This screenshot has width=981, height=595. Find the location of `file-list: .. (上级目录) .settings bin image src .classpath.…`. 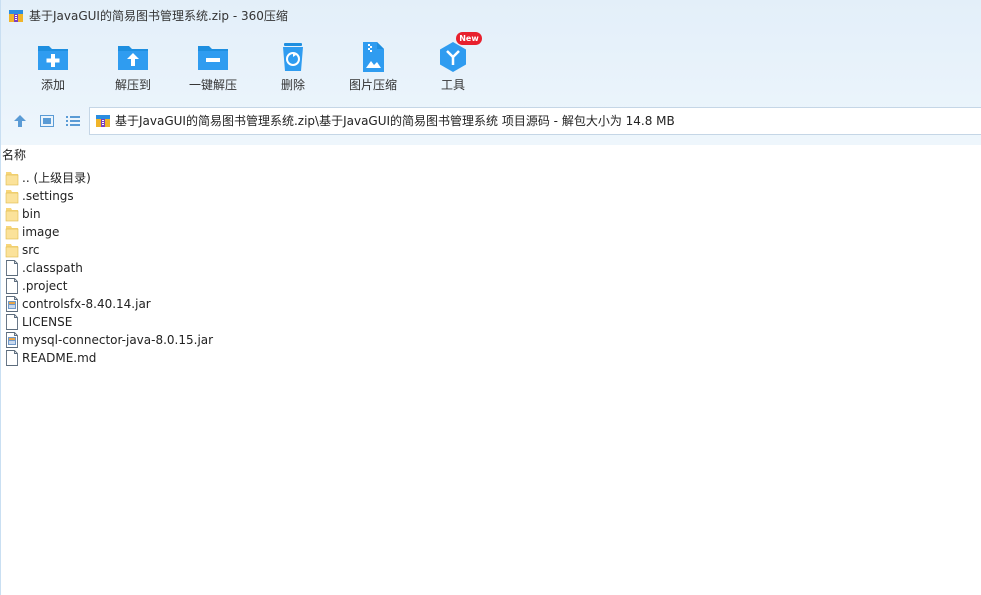

file-list: .. (上级目录) .settings bin image src .classpath.… is located at coordinates (204, 268).